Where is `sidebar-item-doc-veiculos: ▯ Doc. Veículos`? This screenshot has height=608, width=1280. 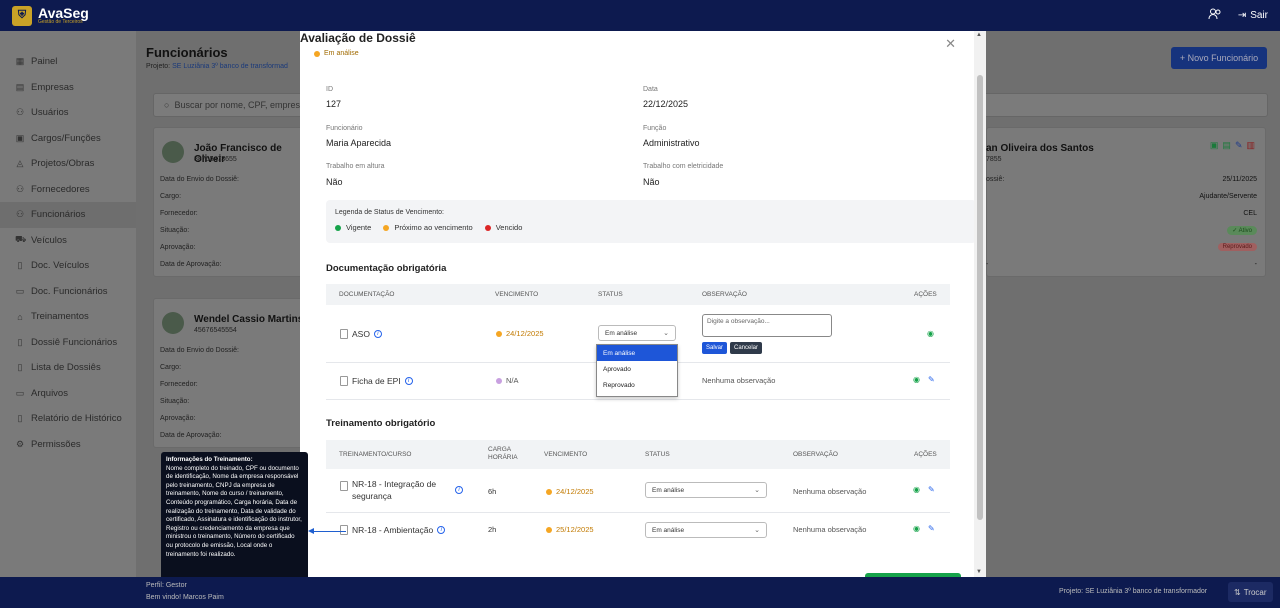 sidebar-item-doc-veiculos: ▯ Doc. Veículos is located at coordinates (68, 266).